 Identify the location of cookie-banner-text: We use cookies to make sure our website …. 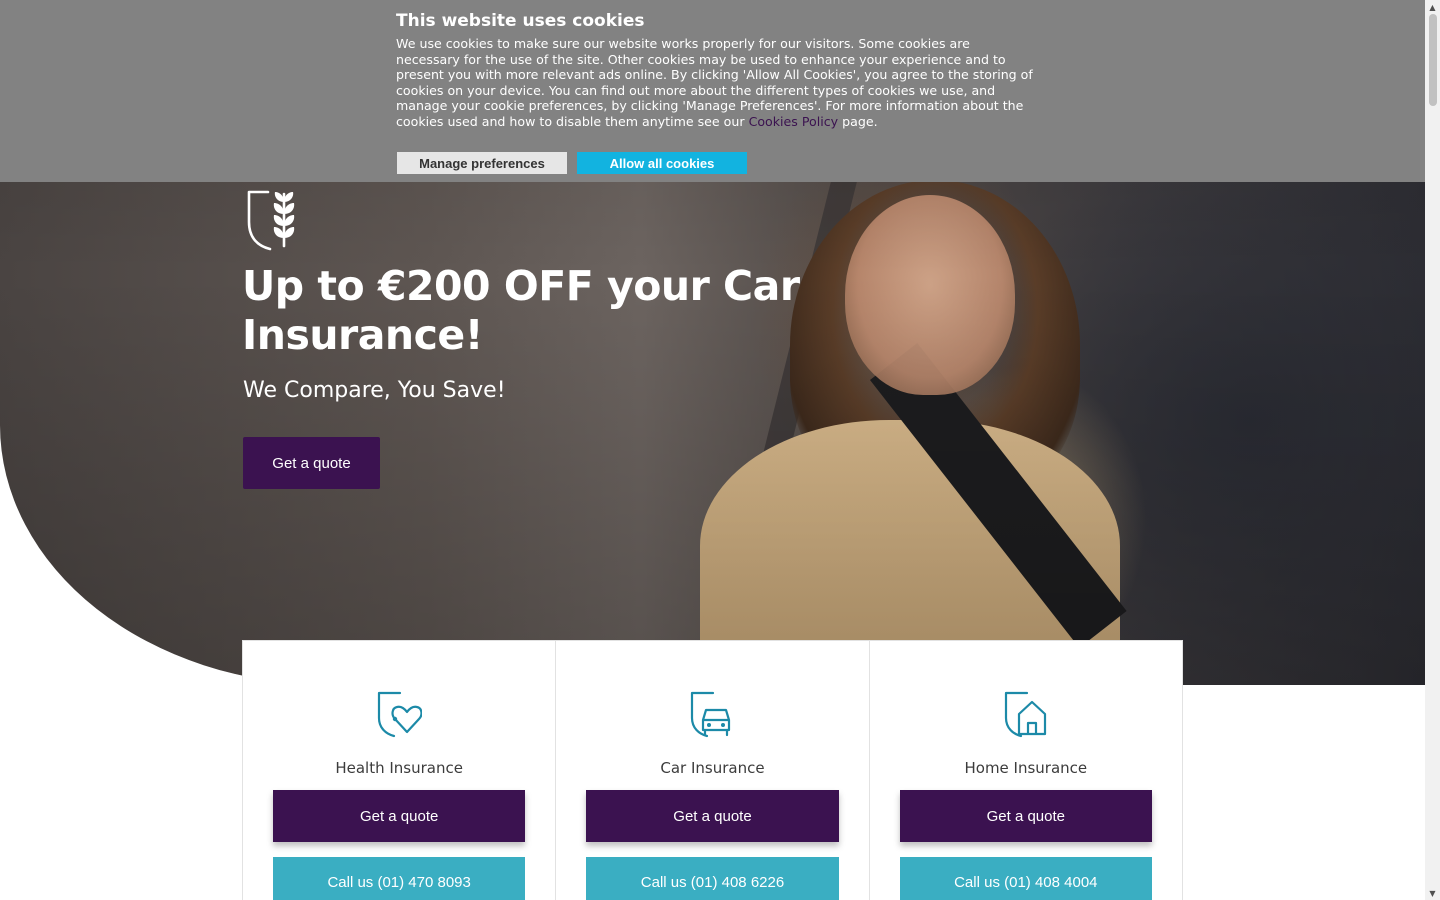
(716, 82).